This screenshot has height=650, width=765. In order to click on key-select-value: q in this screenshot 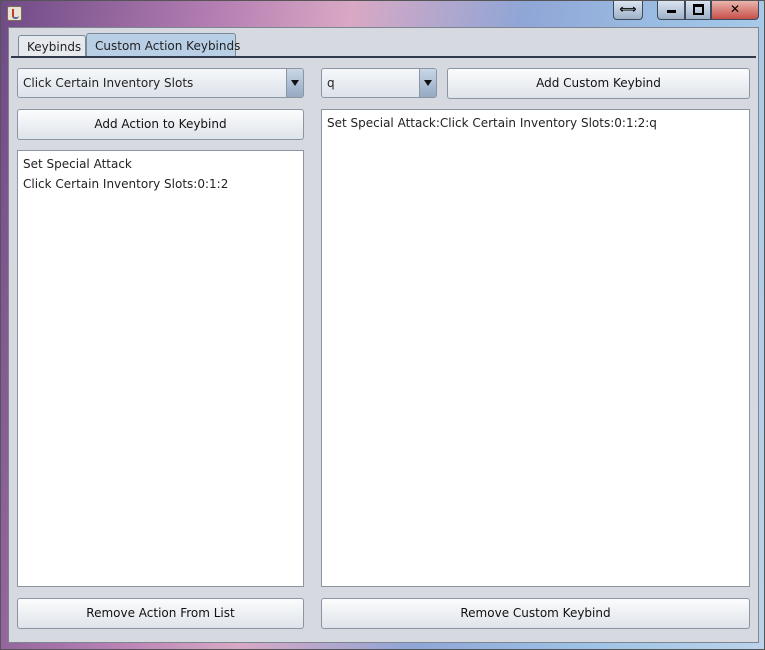, I will do `click(331, 83)`.